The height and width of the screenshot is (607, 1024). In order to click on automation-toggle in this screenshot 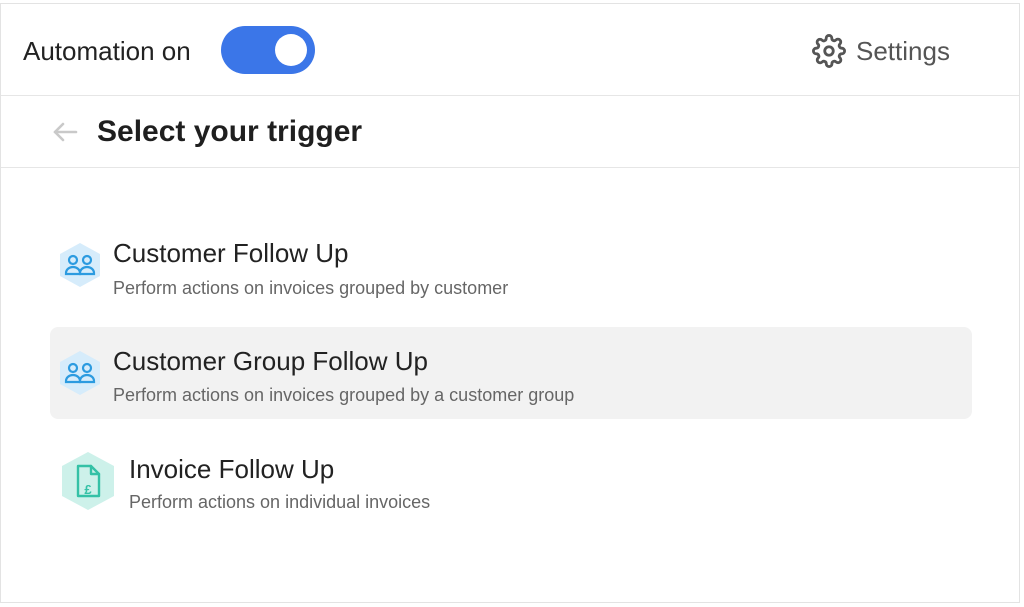, I will do `click(268, 50)`.